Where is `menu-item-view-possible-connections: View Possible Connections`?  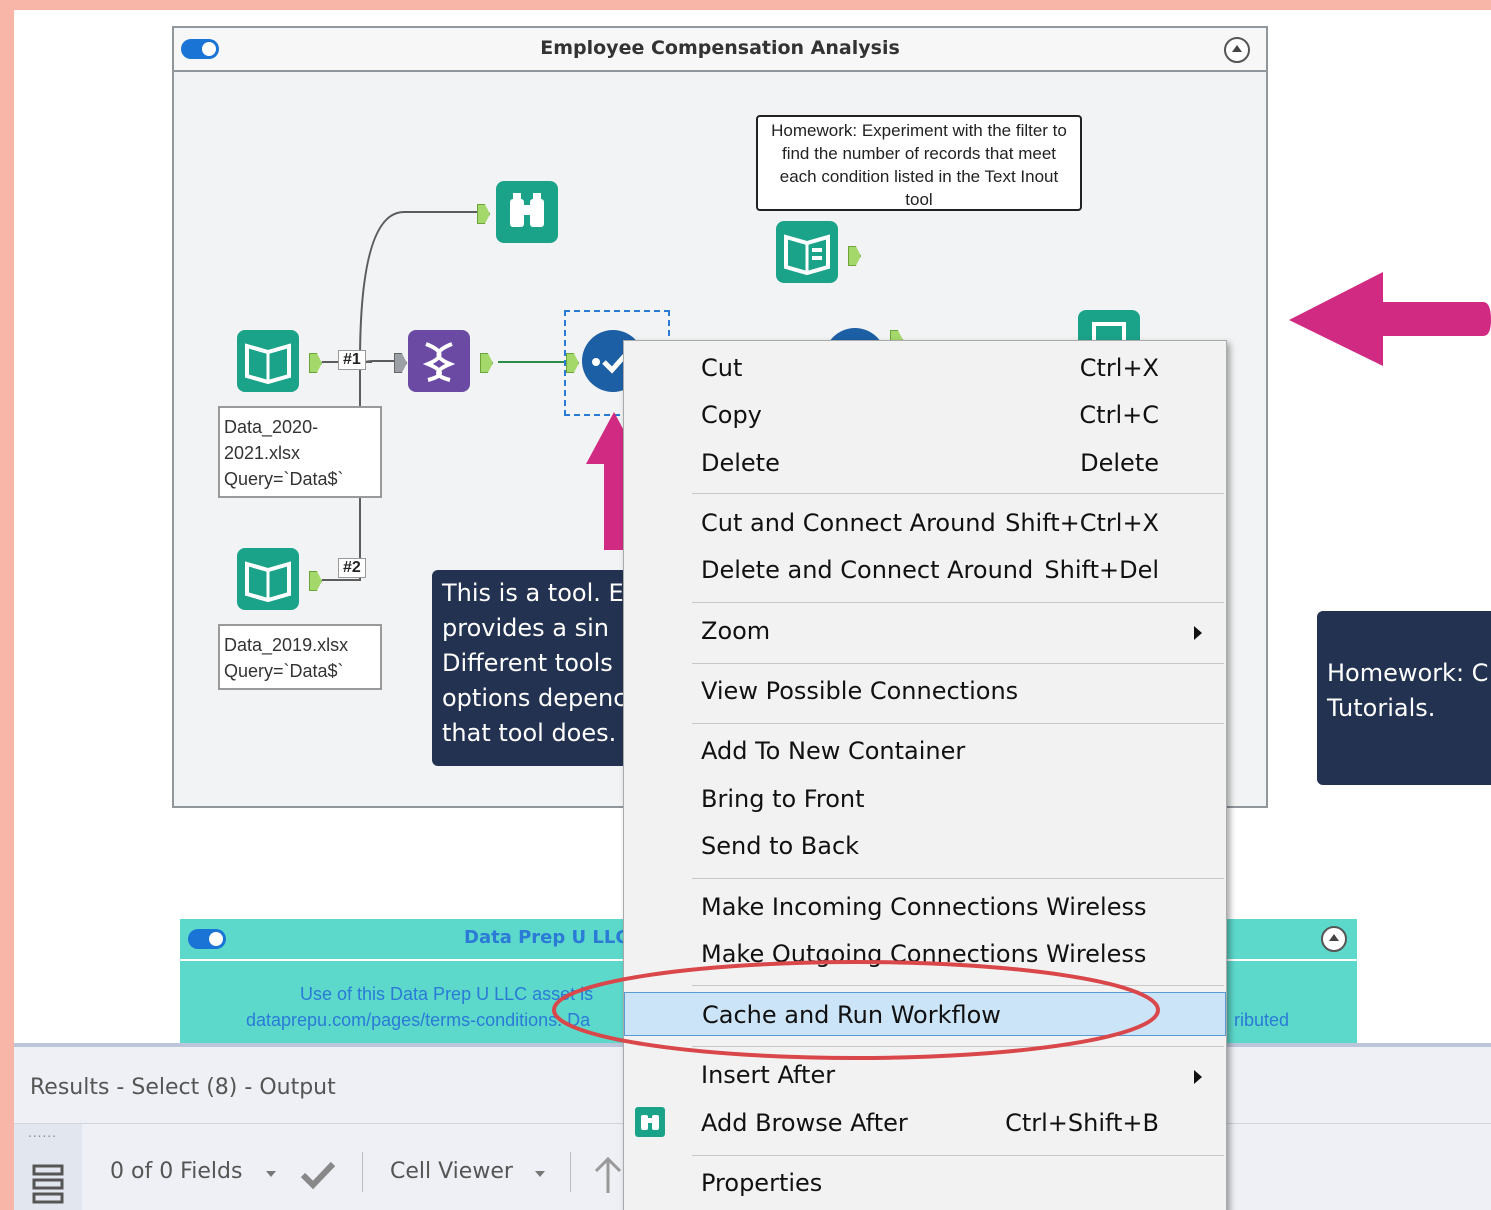
menu-item-view-possible-connections: View Possible Connections is located at coordinates (925, 691).